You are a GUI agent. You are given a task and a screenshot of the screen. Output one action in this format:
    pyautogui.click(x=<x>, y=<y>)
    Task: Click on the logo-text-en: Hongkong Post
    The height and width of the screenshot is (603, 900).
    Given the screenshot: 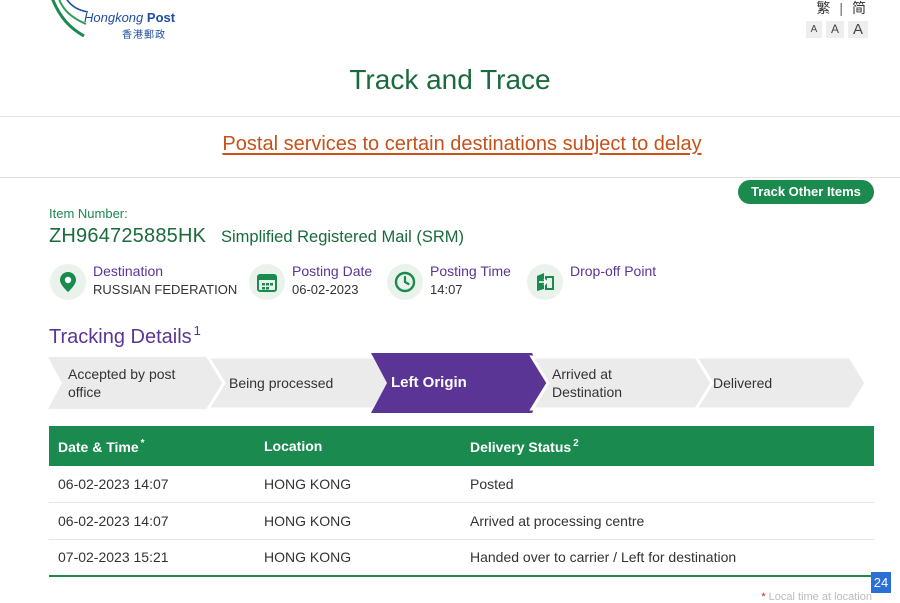 What is the action you would take?
    pyautogui.click(x=130, y=17)
    